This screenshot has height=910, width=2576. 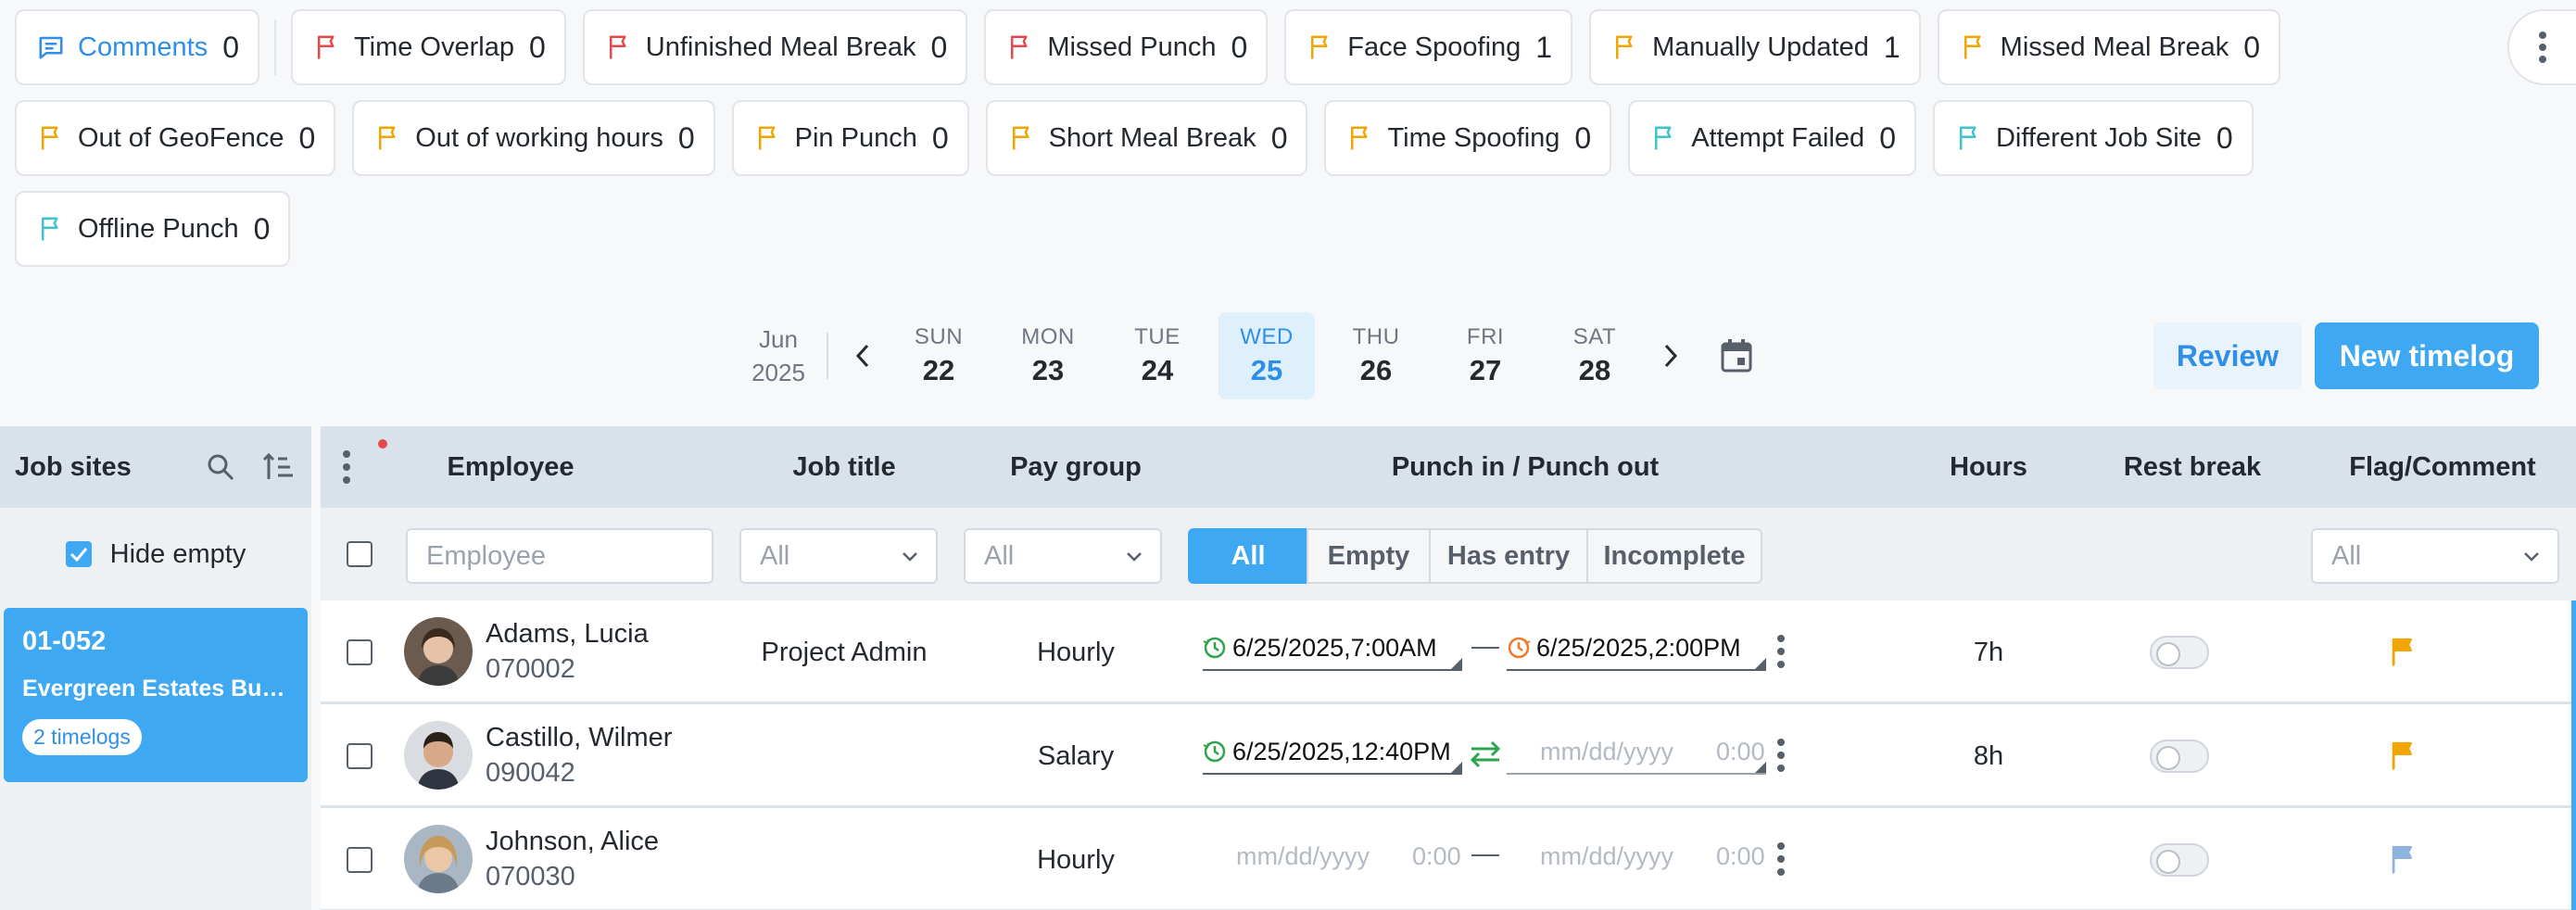 What do you see at coordinates (838, 556) in the screenshot?
I see `job-title-select: All` at bounding box center [838, 556].